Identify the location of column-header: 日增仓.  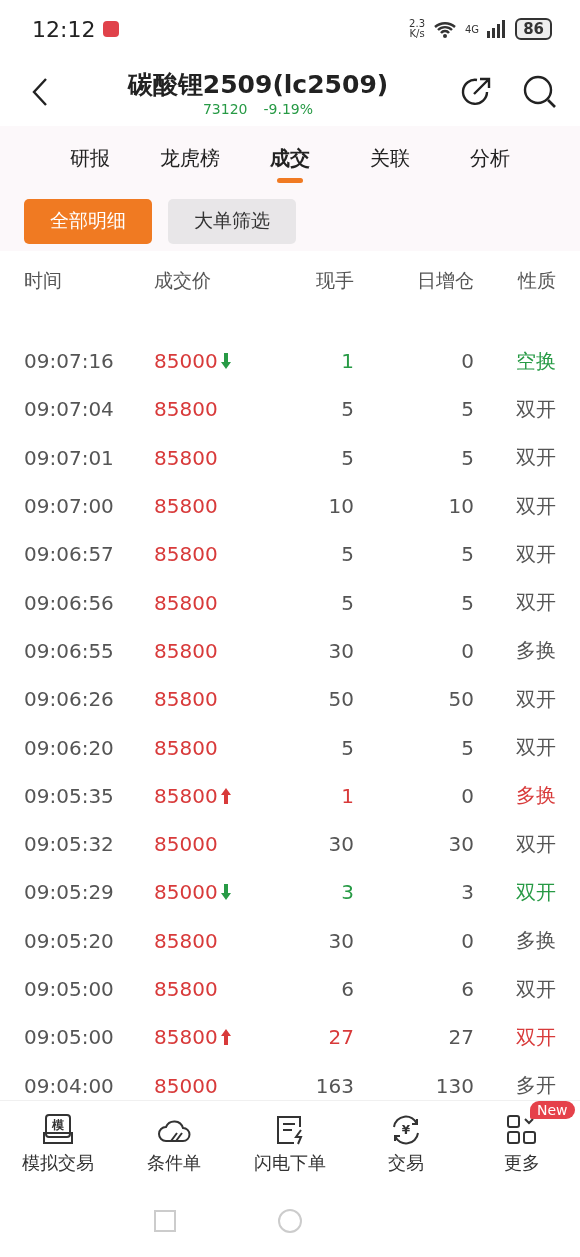
(445, 280).